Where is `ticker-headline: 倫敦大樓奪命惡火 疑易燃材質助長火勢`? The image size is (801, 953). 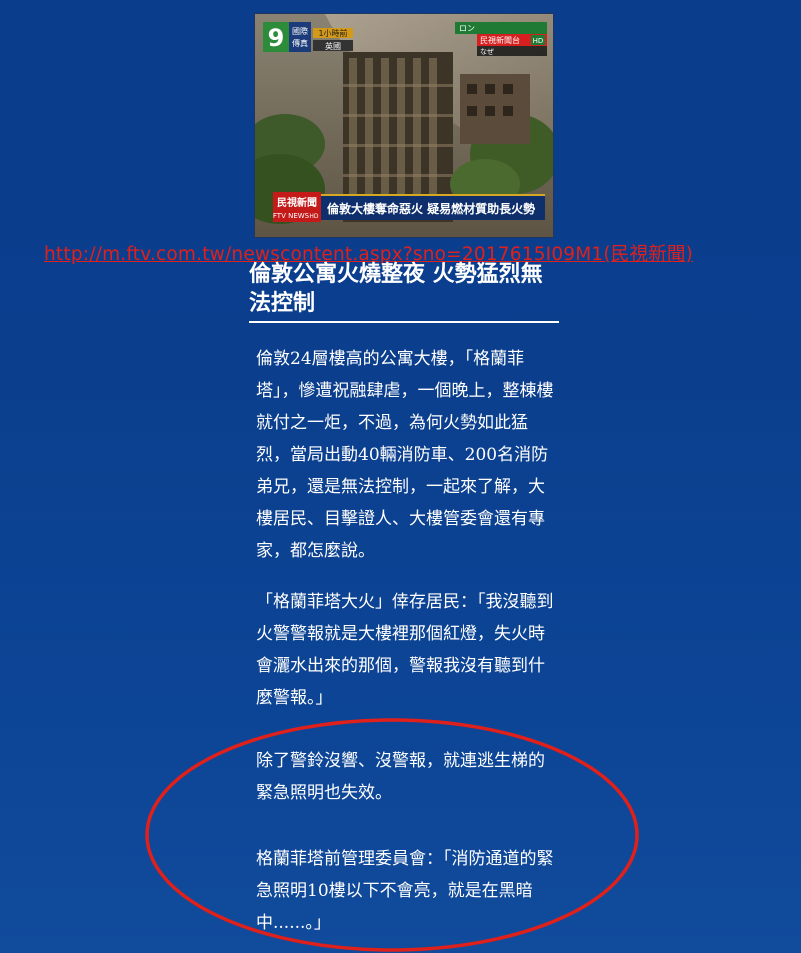
ticker-headline: 倫敦大樓奪命惡火 疑易燃材質助長火勢 is located at coordinates (431, 208).